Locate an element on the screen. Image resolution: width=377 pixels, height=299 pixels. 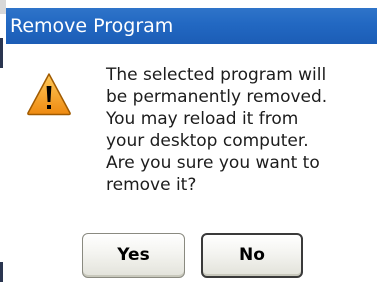
yes-button: Yes is located at coordinates (133, 255).